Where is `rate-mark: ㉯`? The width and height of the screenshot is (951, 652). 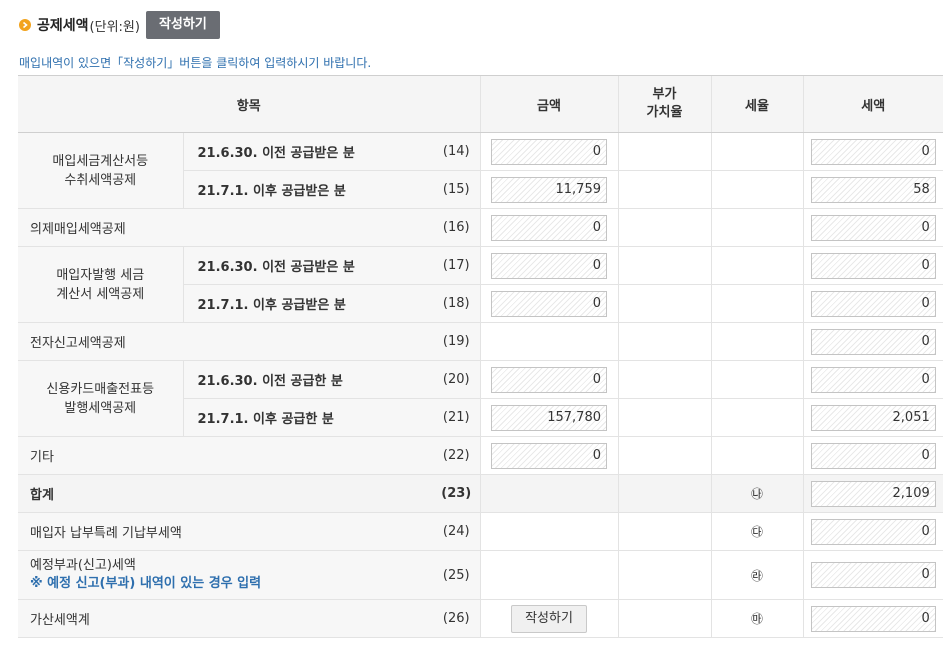 rate-mark: ㉯ is located at coordinates (756, 493).